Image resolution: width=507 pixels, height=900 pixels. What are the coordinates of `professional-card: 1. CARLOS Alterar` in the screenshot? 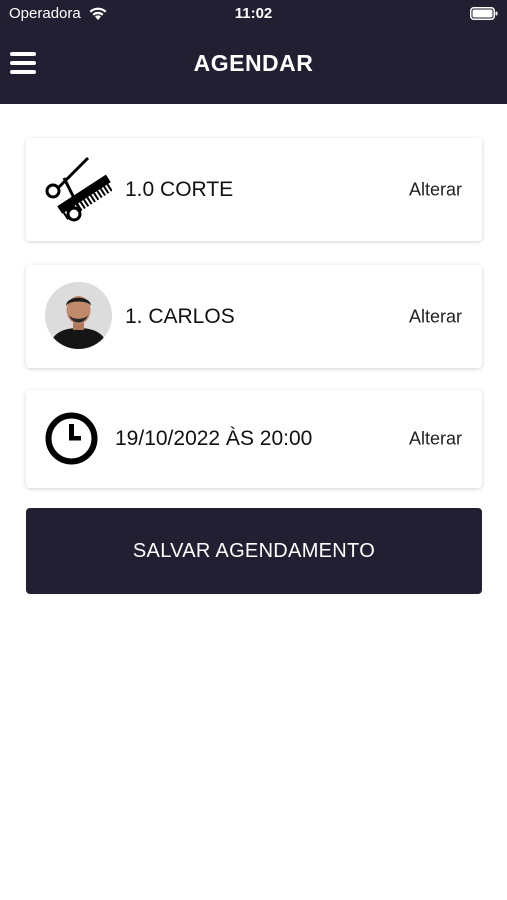 It's located at (254, 316).